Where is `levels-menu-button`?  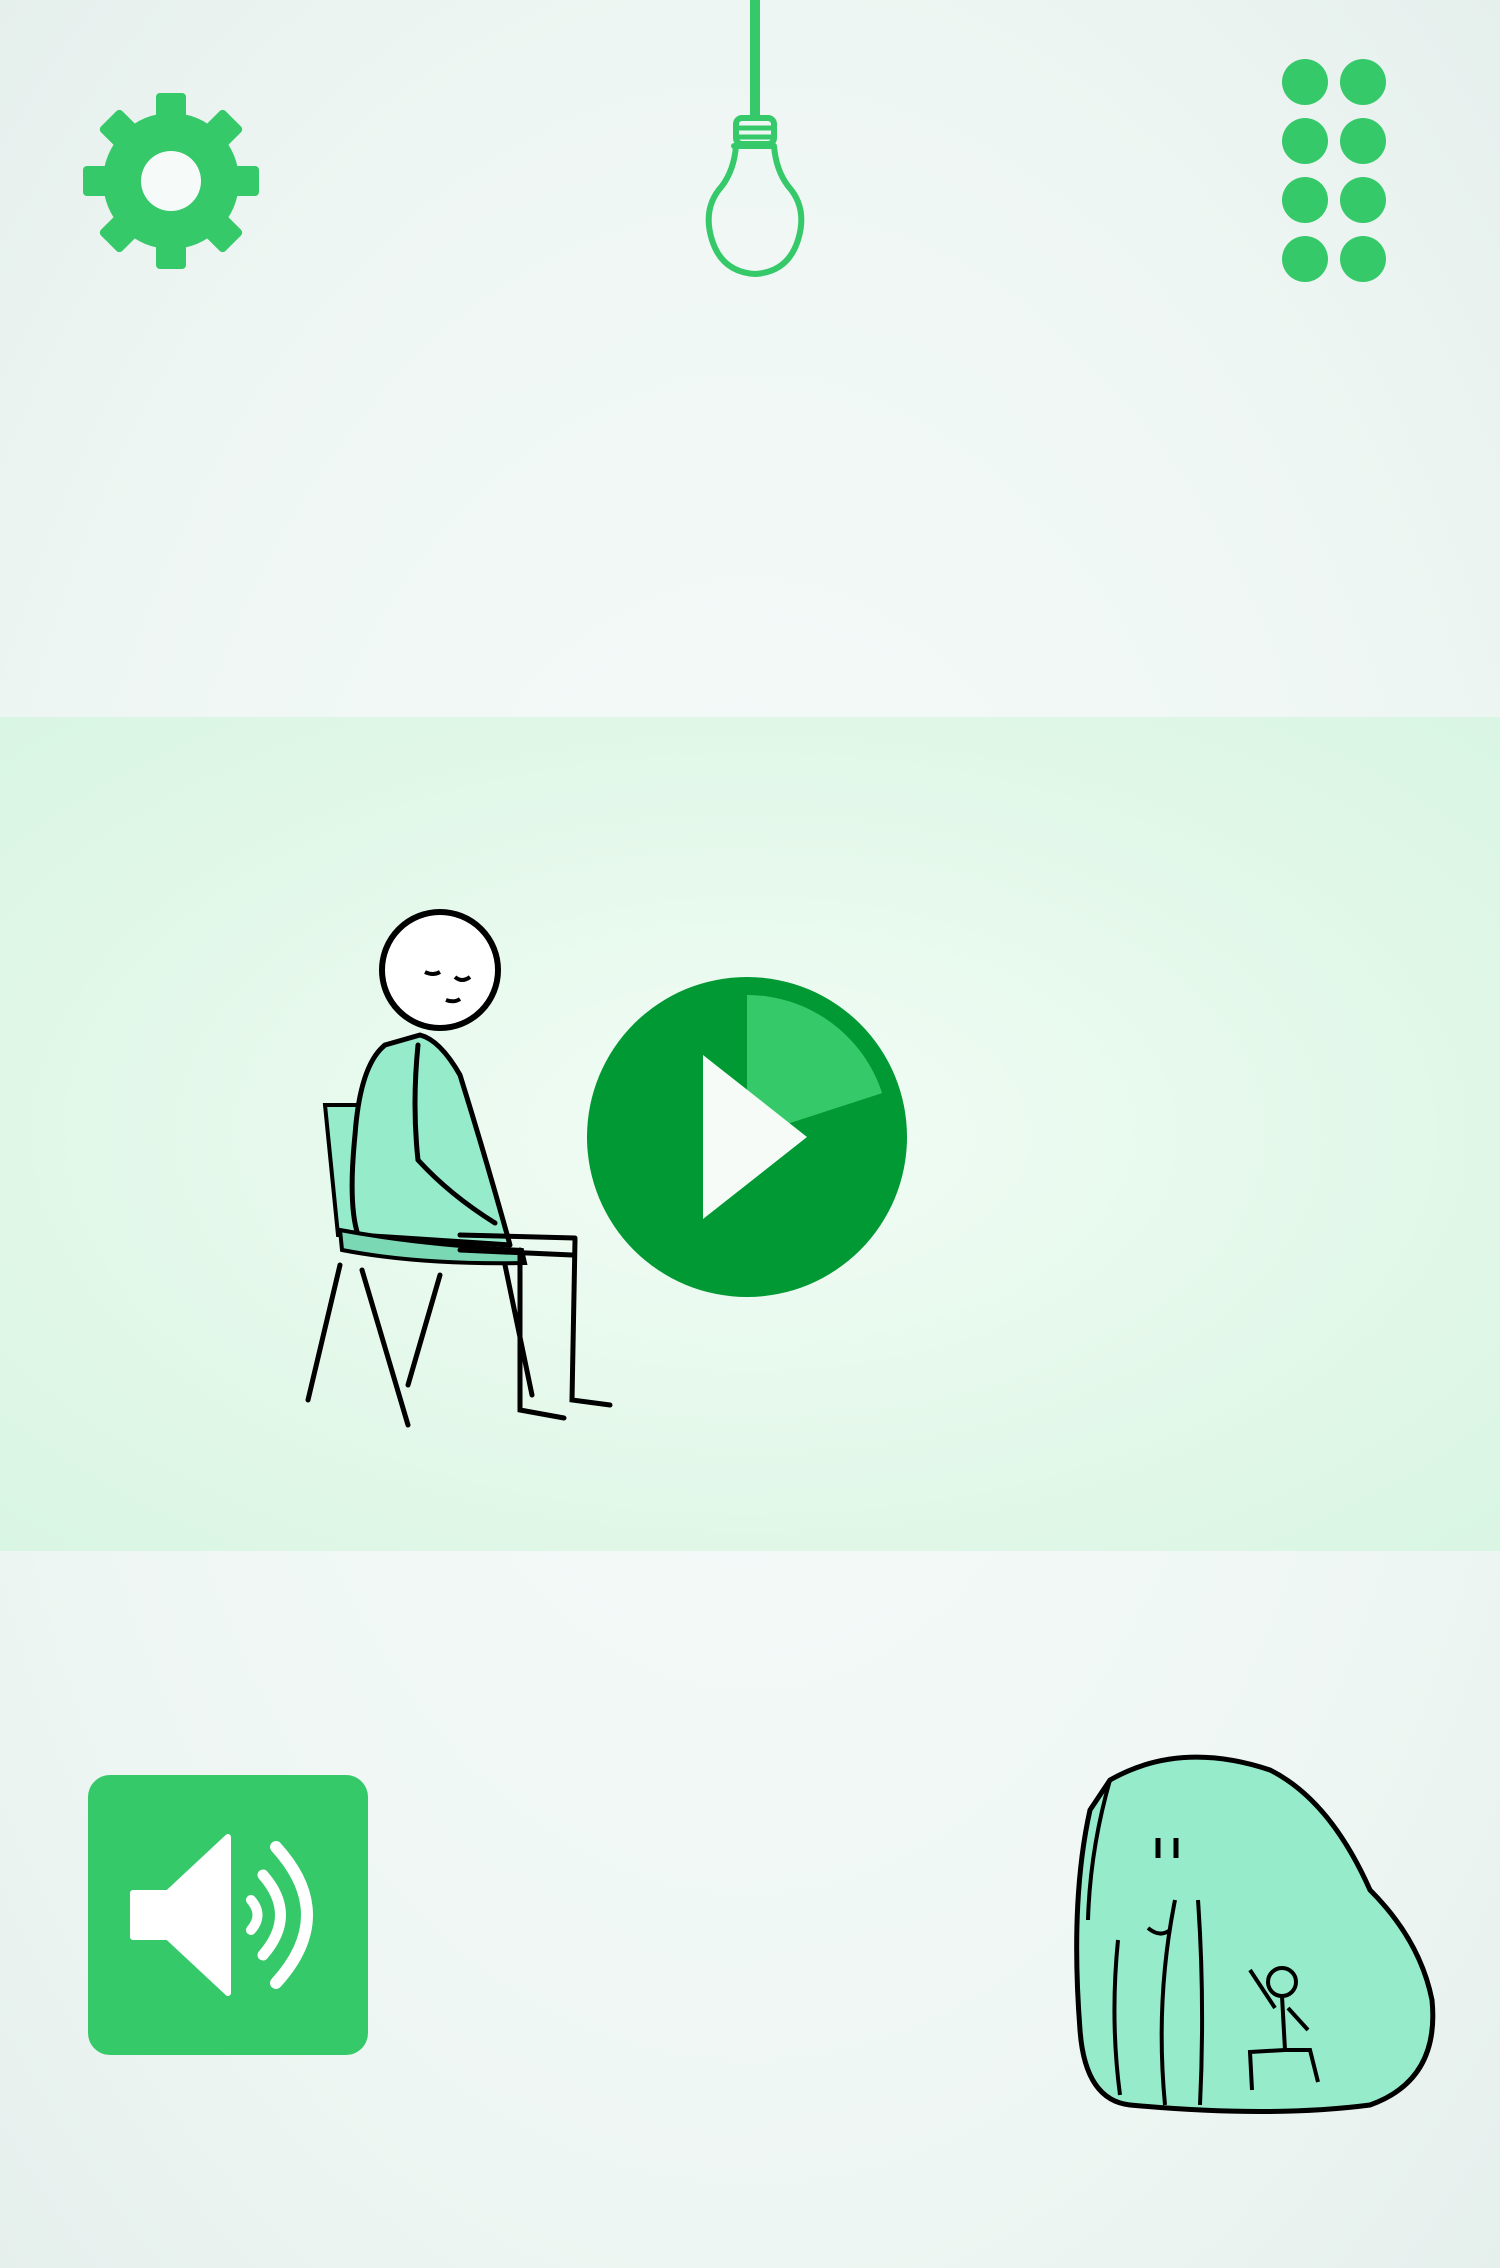 levels-menu-button is located at coordinates (1332, 175).